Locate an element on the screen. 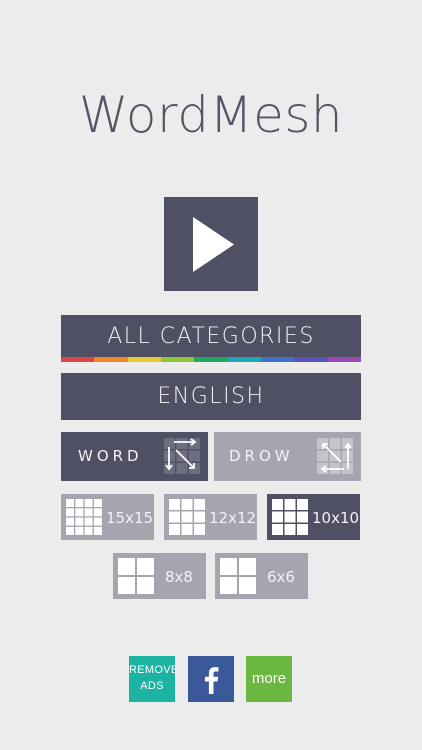 The width and height of the screenshot is (422, 750). mode-word-button: WORD is located at coordinates (134, 456).